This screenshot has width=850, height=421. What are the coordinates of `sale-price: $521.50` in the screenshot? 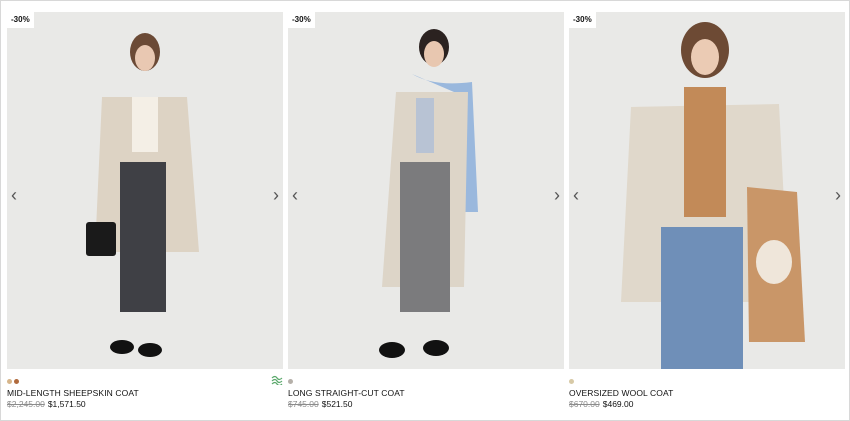 It's located at (337, 404).